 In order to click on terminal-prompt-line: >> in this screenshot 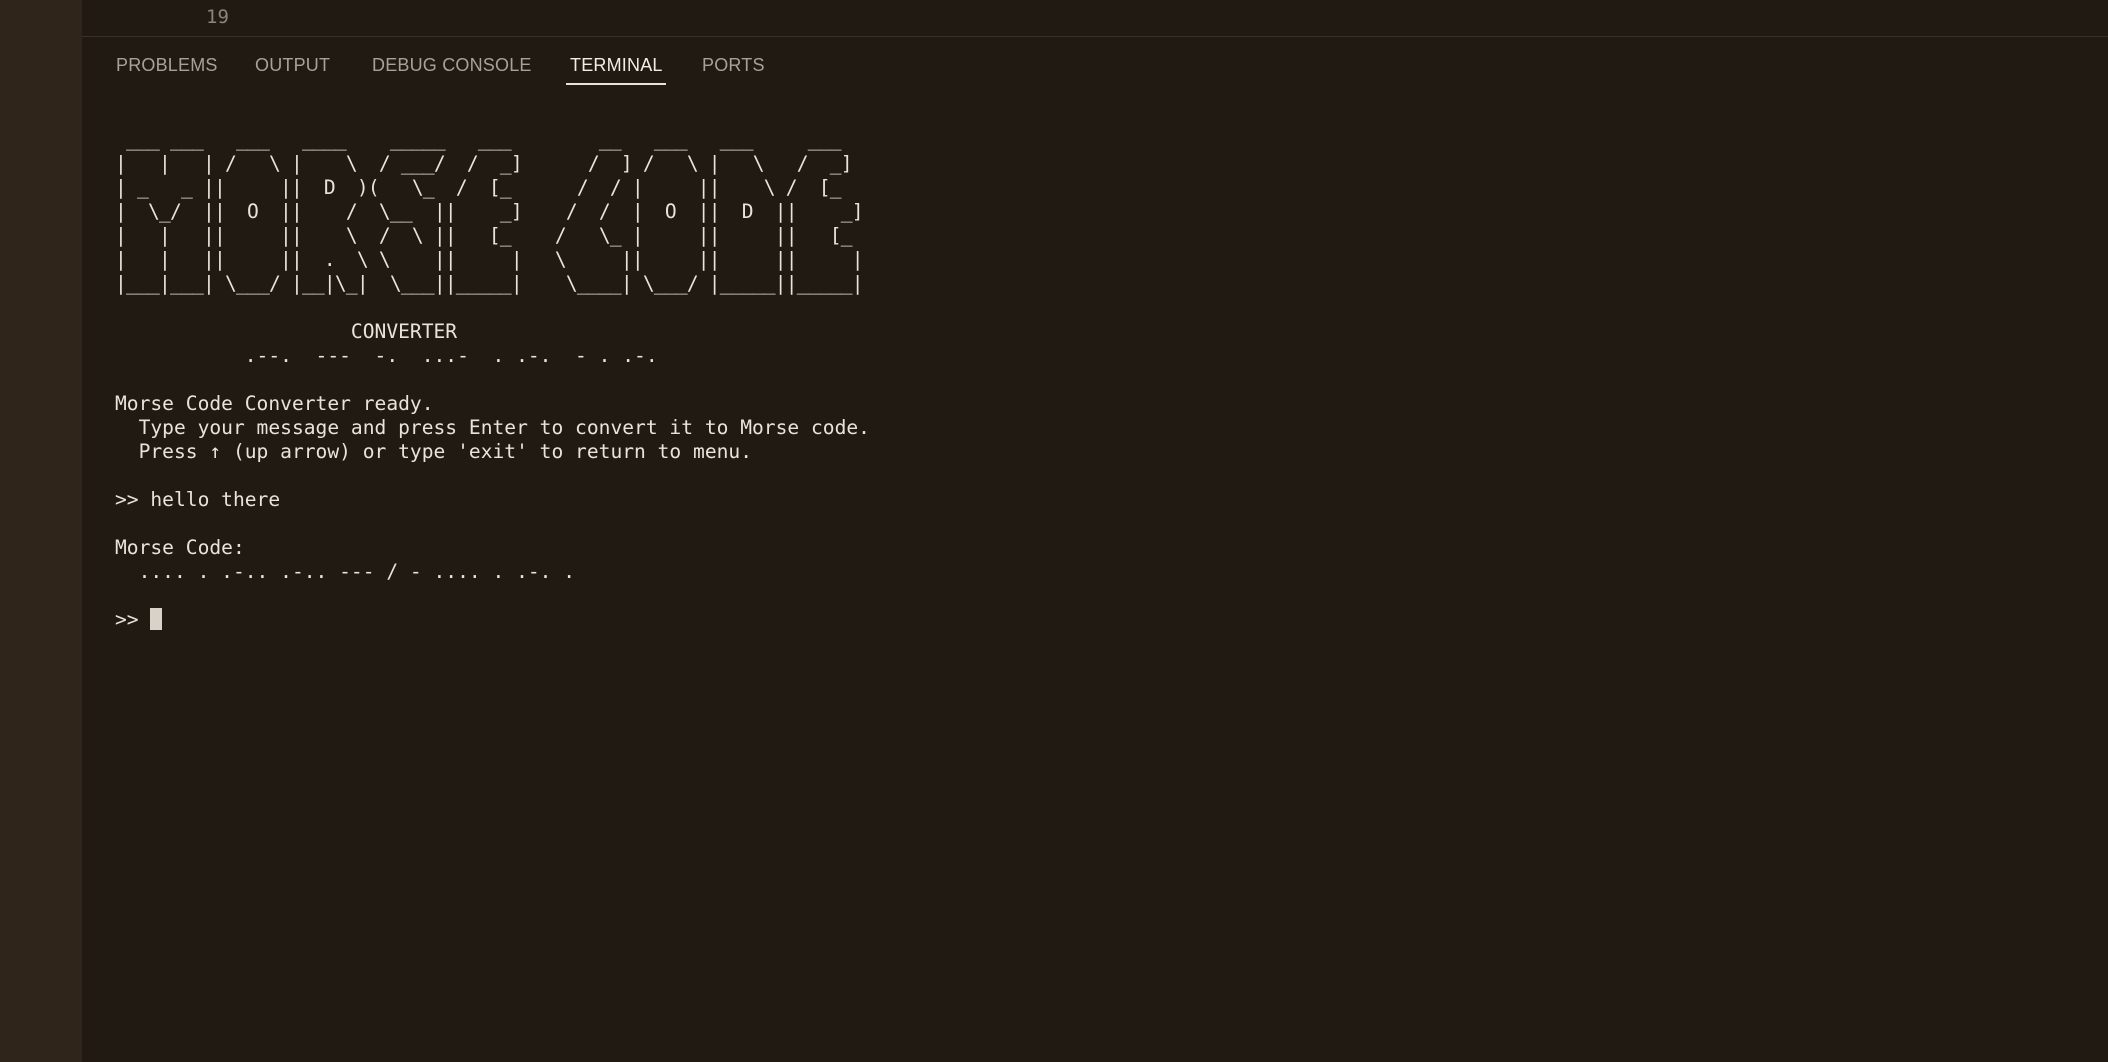, I will do `click(1101, 620)`.